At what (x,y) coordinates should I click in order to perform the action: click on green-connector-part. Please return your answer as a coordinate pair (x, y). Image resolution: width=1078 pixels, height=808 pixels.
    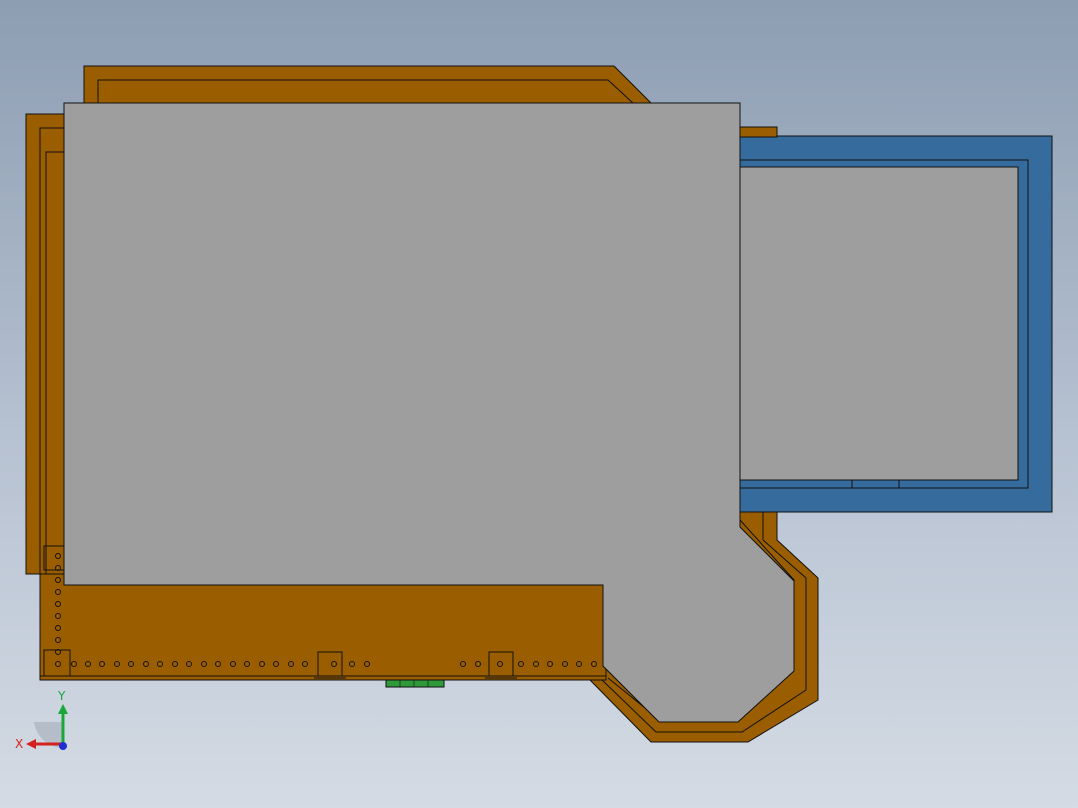
    Looking at the image, I should click on (415, 683).